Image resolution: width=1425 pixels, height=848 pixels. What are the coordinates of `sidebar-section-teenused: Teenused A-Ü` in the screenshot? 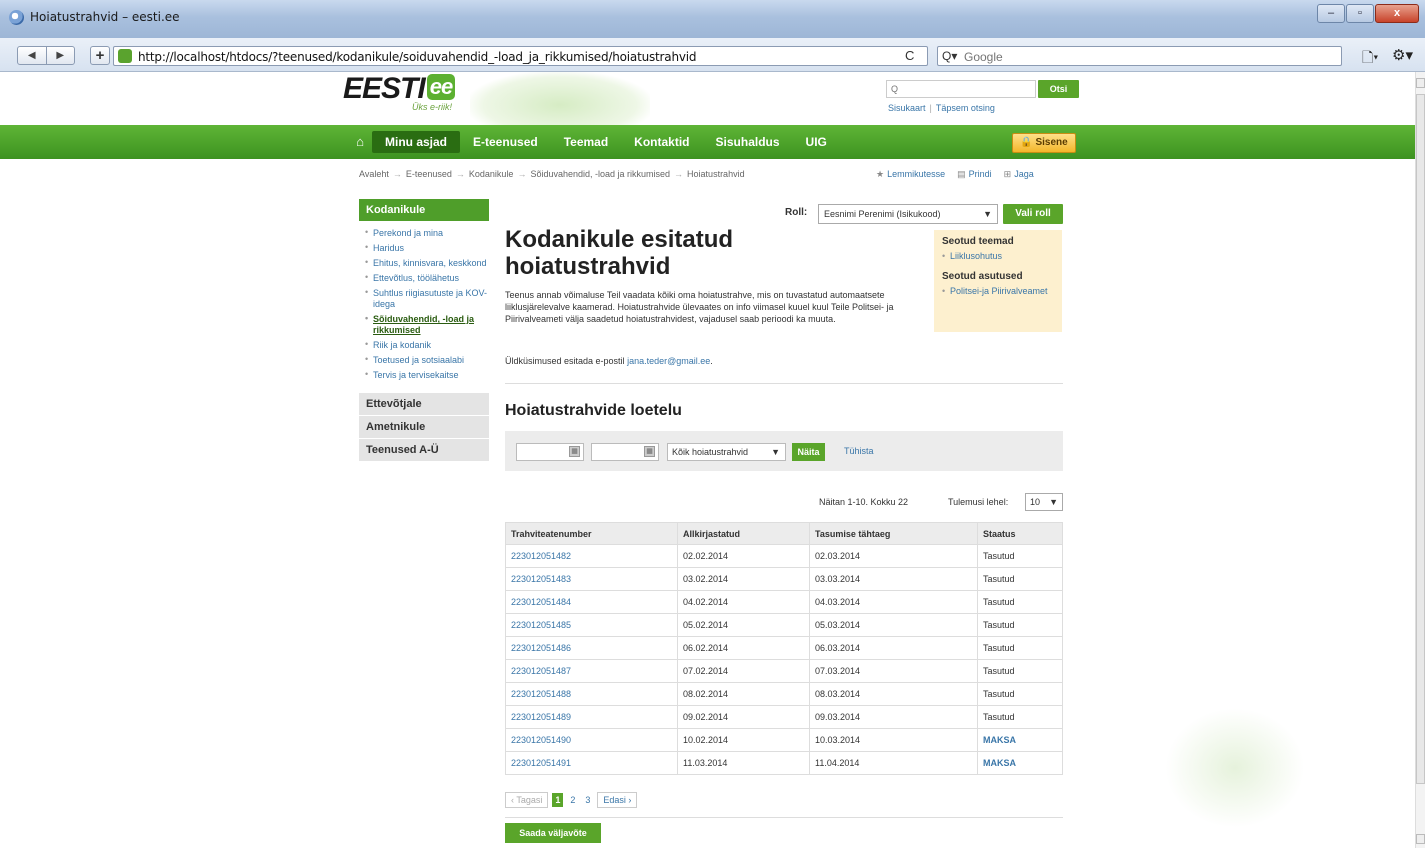 It's located at (424, 450).